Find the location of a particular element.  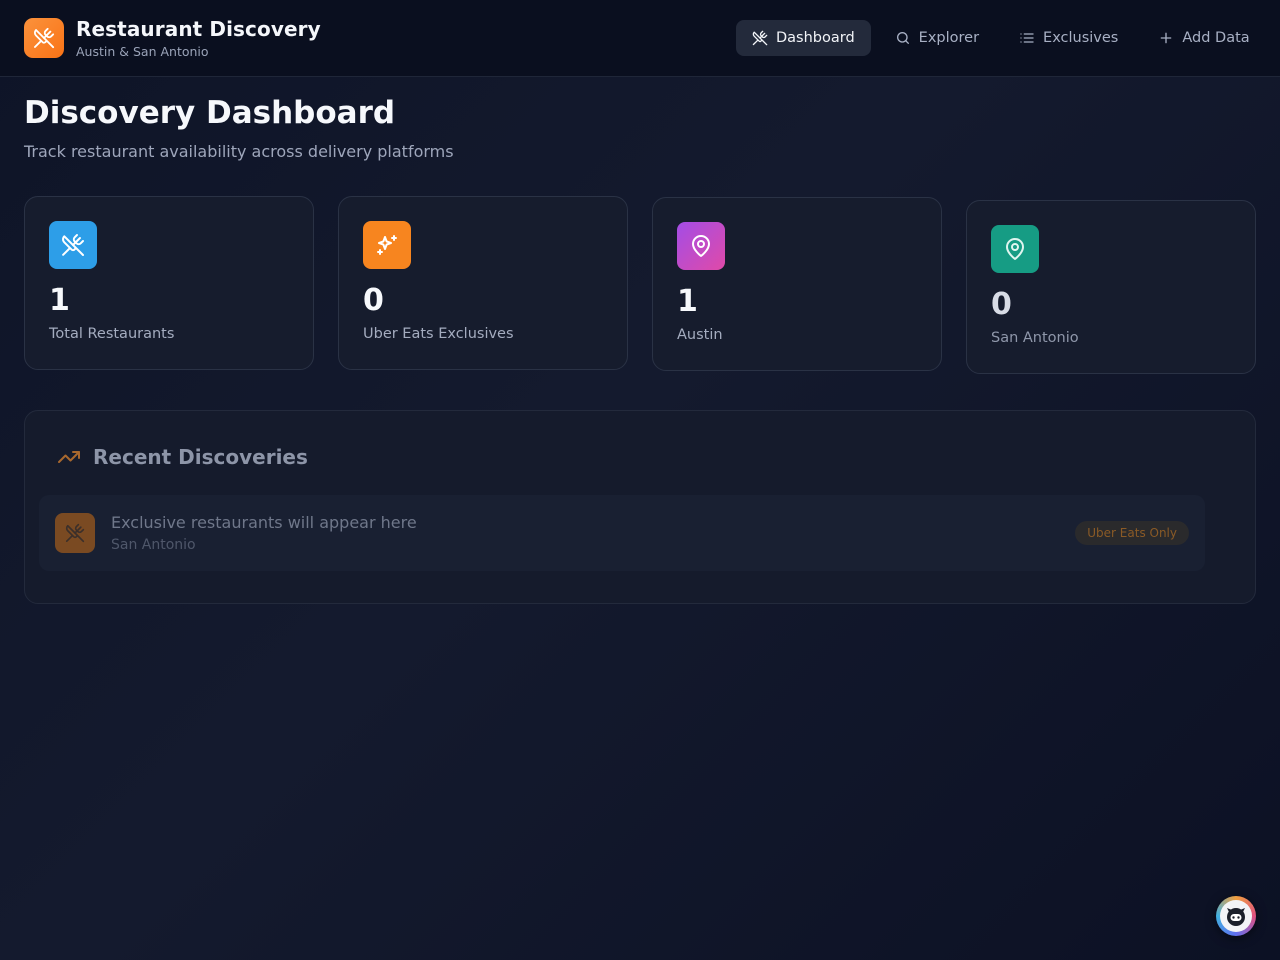

robot-face-icon is located at coordinates (1236, 917).